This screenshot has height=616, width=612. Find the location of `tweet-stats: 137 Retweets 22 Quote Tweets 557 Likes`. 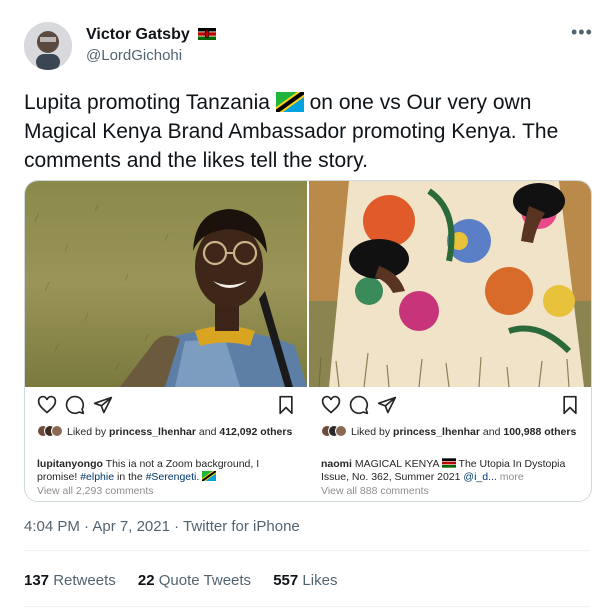

tweet-stats: 137 Retweets 22 Quote Tweets 557 Likes is located at coordinates (189, 580).